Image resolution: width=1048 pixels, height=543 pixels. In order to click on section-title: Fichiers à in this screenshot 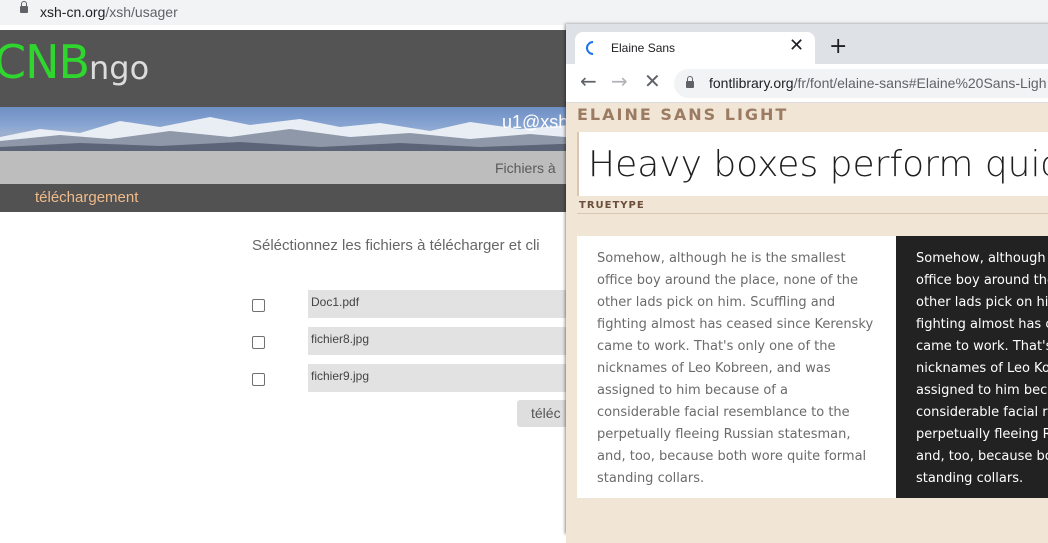, I will do `click(525, 168)`.